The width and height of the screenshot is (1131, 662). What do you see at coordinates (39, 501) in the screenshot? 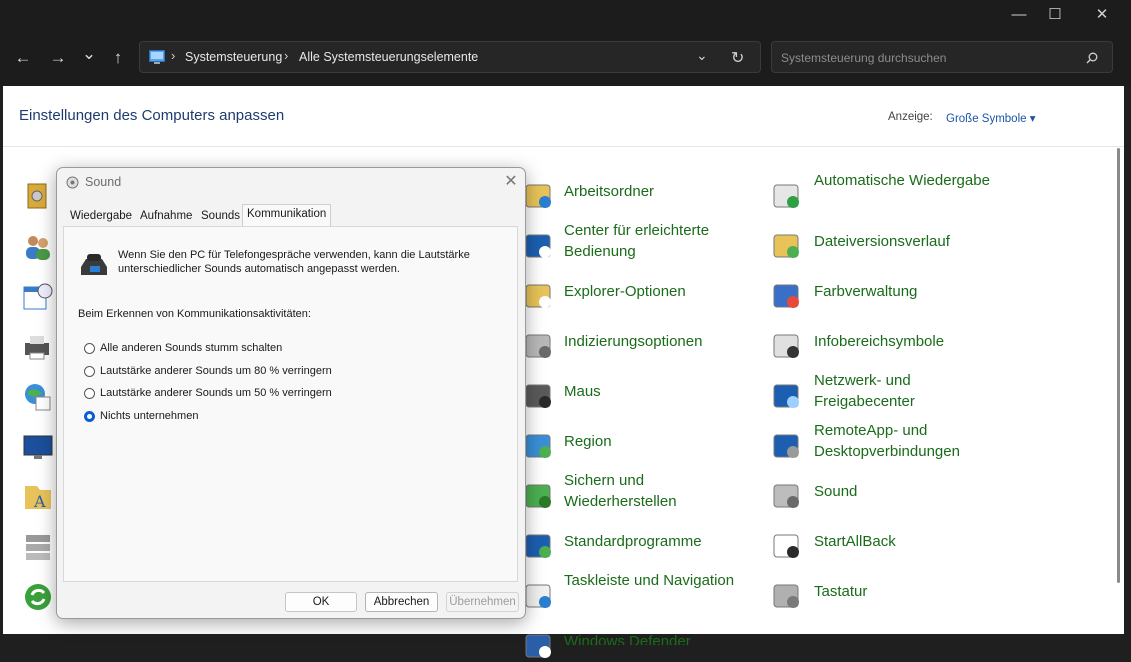
I see `svg-text: A` at bounding box center [39, 501].